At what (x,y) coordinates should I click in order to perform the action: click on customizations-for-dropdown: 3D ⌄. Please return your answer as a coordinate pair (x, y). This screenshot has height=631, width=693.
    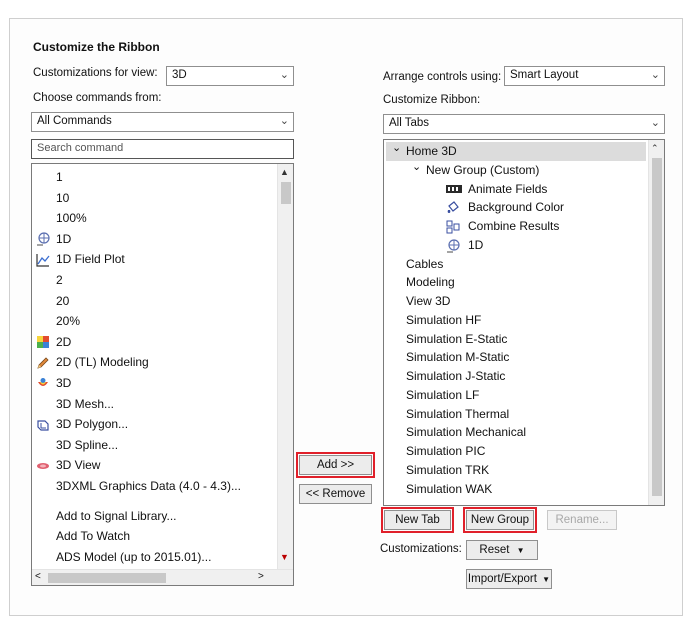
    Looking at the image, I should click on (230, 76).